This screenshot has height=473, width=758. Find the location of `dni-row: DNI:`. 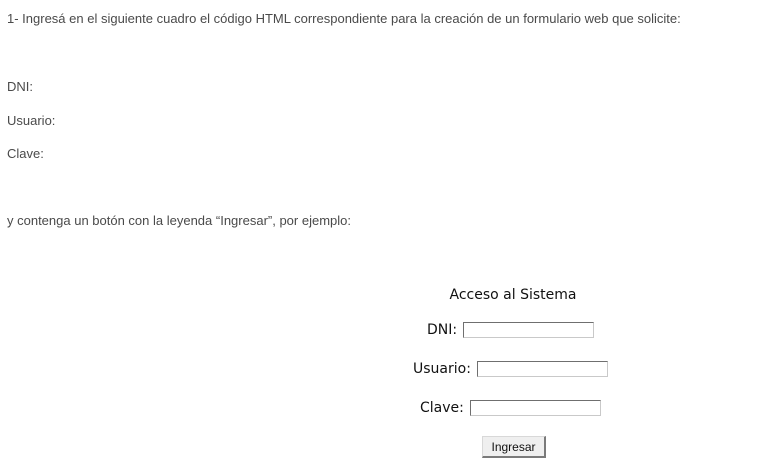

dni-row: DNI: is located at coordinates (511, 330).